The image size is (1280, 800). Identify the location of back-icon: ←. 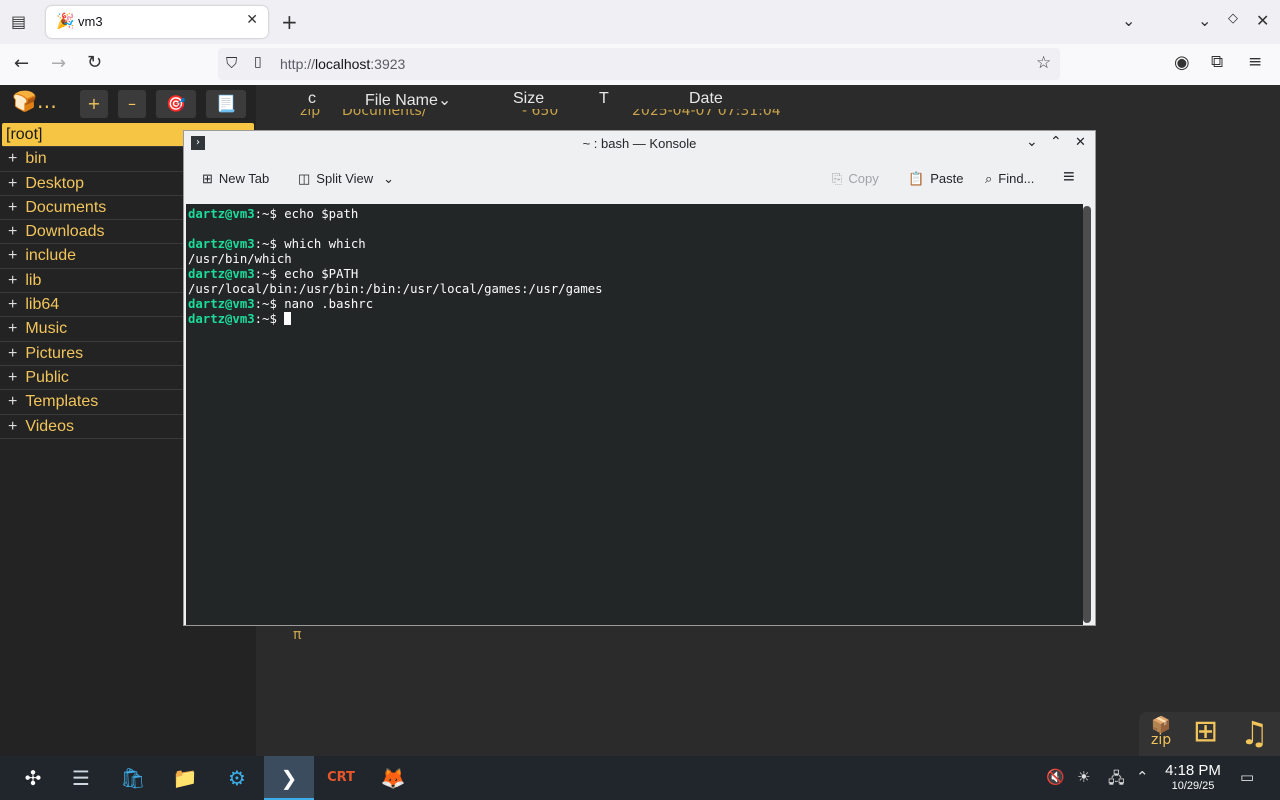
(21, 63).